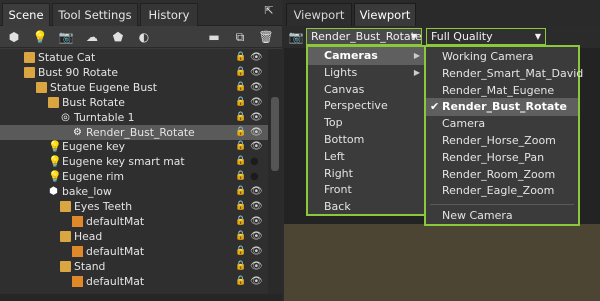  I want to click on view-menu-item: Back, so click(367, 207).